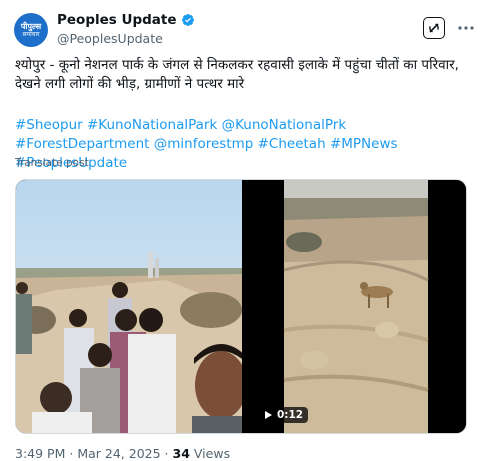  I want to click on mention-link: @minforestmp, so click(204, 144).